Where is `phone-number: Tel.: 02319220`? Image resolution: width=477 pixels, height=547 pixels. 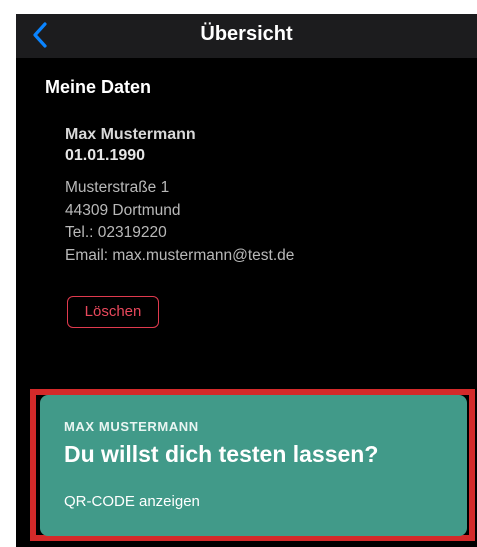 phone-number: Tel.: 02319220 is located at coordinates (116, 233).